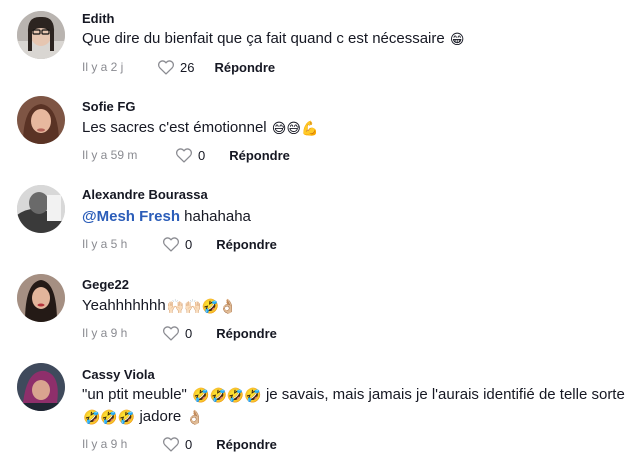 The height and width of the screenshot is (459, 640). Describe the element at coordinates (174, 127) in the screenshot. I see `comment-text-part: Les sacres c'est émotionnel` at that location.